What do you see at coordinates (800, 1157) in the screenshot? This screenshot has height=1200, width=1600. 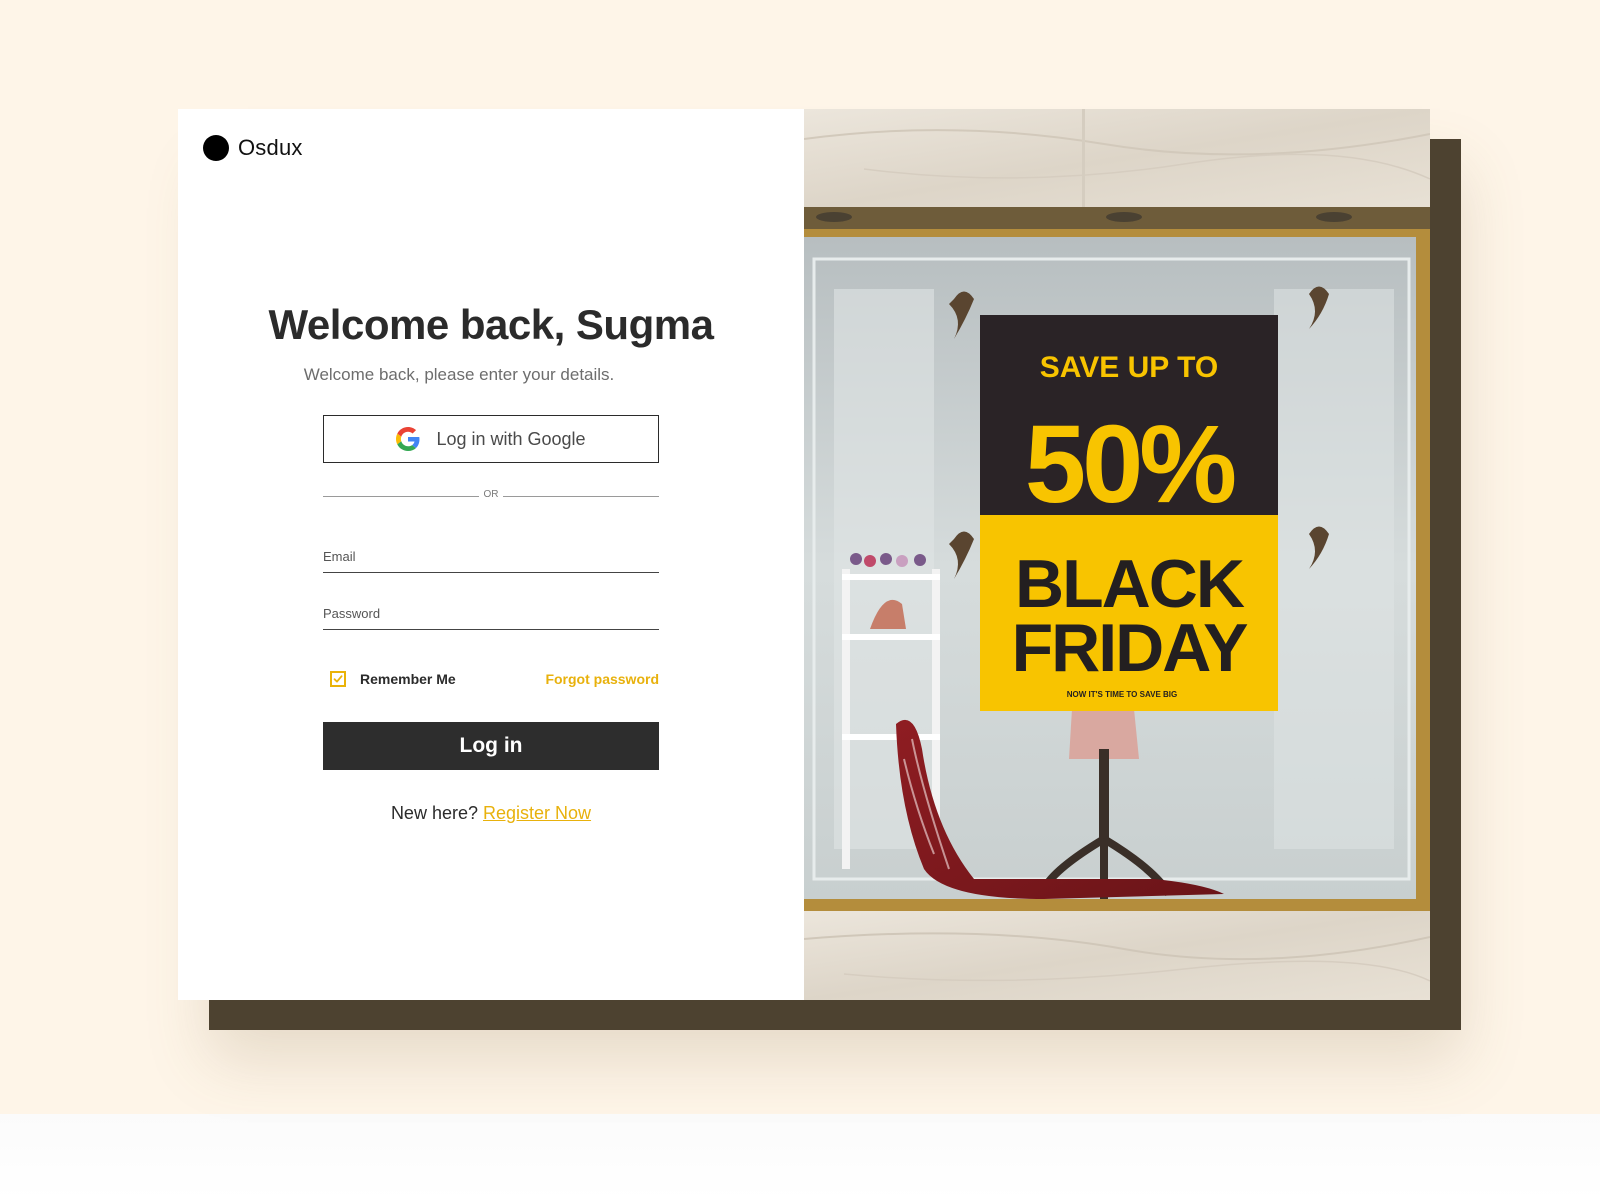 I see `page-bottom-band` at bounding box center [800, 1157].